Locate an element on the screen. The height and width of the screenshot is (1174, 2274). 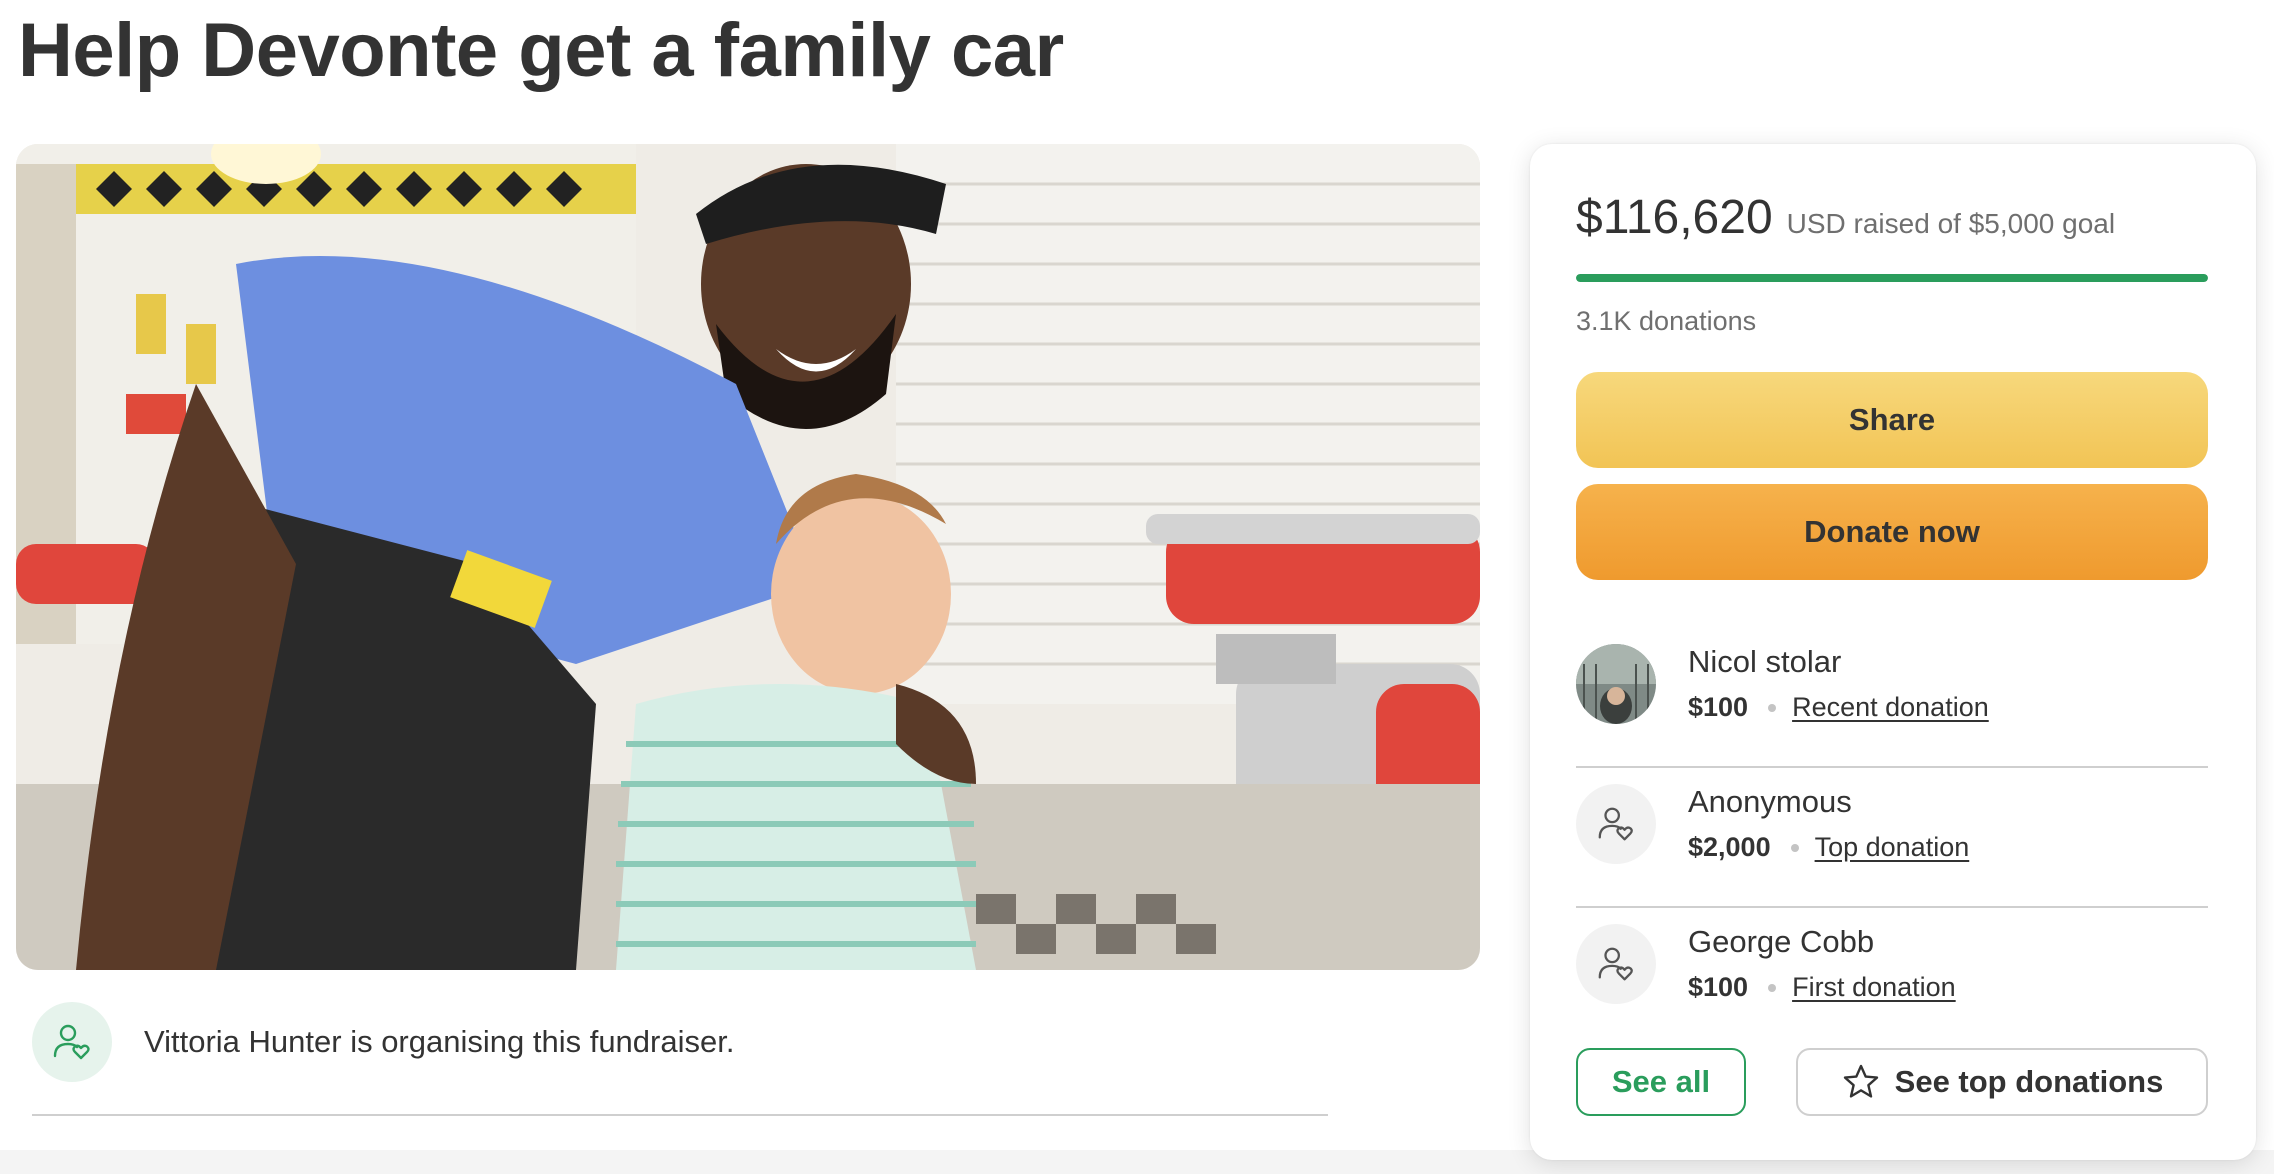
donor-name: Anonymous is located at coordinates (1770, 801).